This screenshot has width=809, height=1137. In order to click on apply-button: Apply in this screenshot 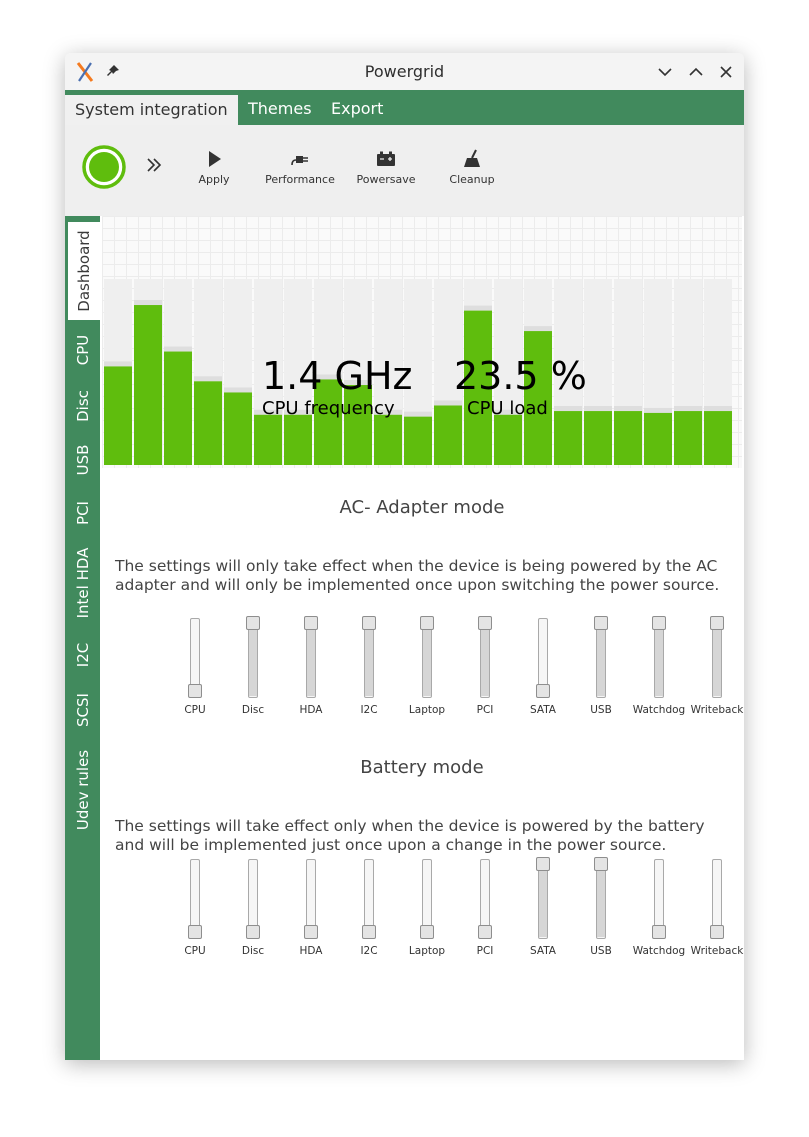, I will do `click(214, 167)`.